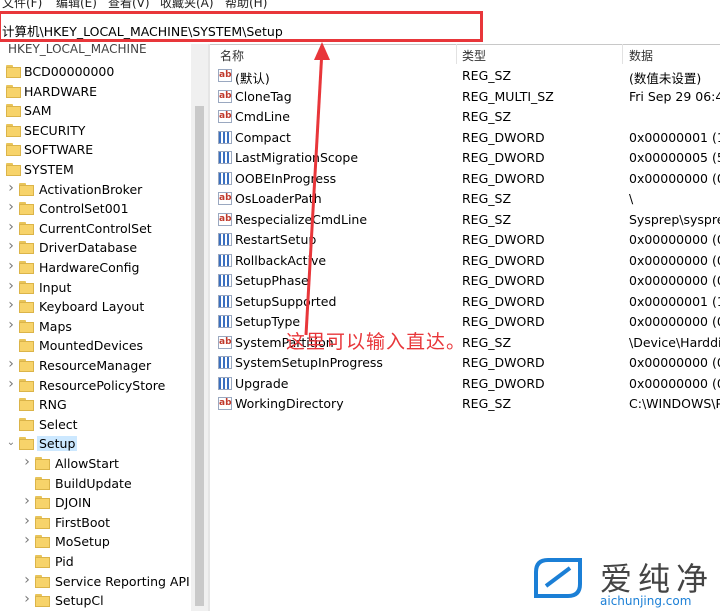 This screenshot has width=720, height=611. I want to click on tree-item: › AllowStart, so click(104, 464).